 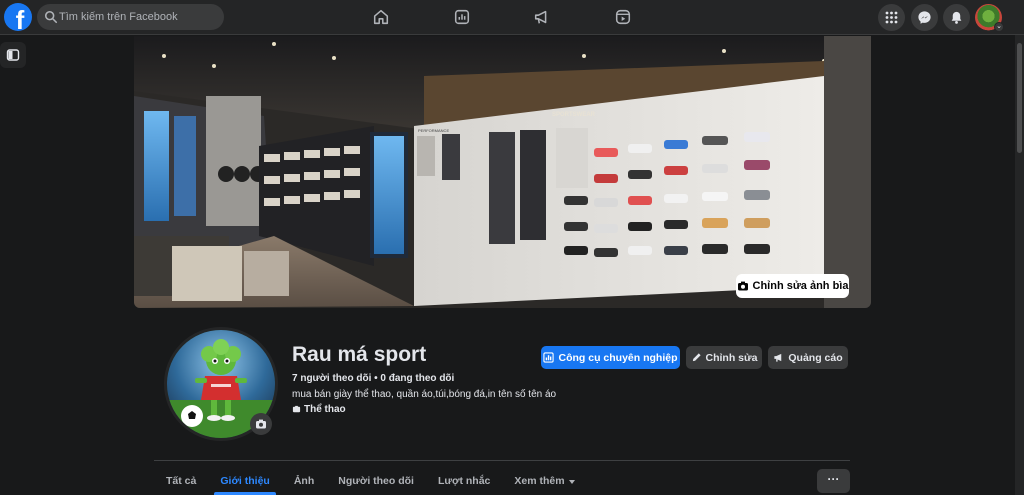 I want to click on menu-button, so click(x=891, y=17).